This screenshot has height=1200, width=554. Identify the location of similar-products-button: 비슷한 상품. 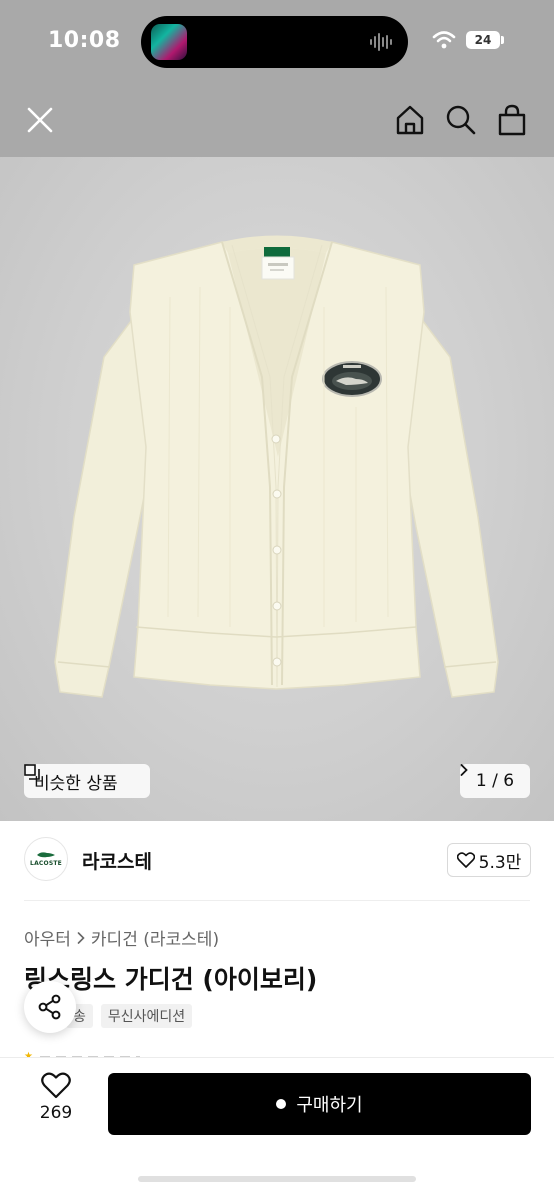
(87, 781).